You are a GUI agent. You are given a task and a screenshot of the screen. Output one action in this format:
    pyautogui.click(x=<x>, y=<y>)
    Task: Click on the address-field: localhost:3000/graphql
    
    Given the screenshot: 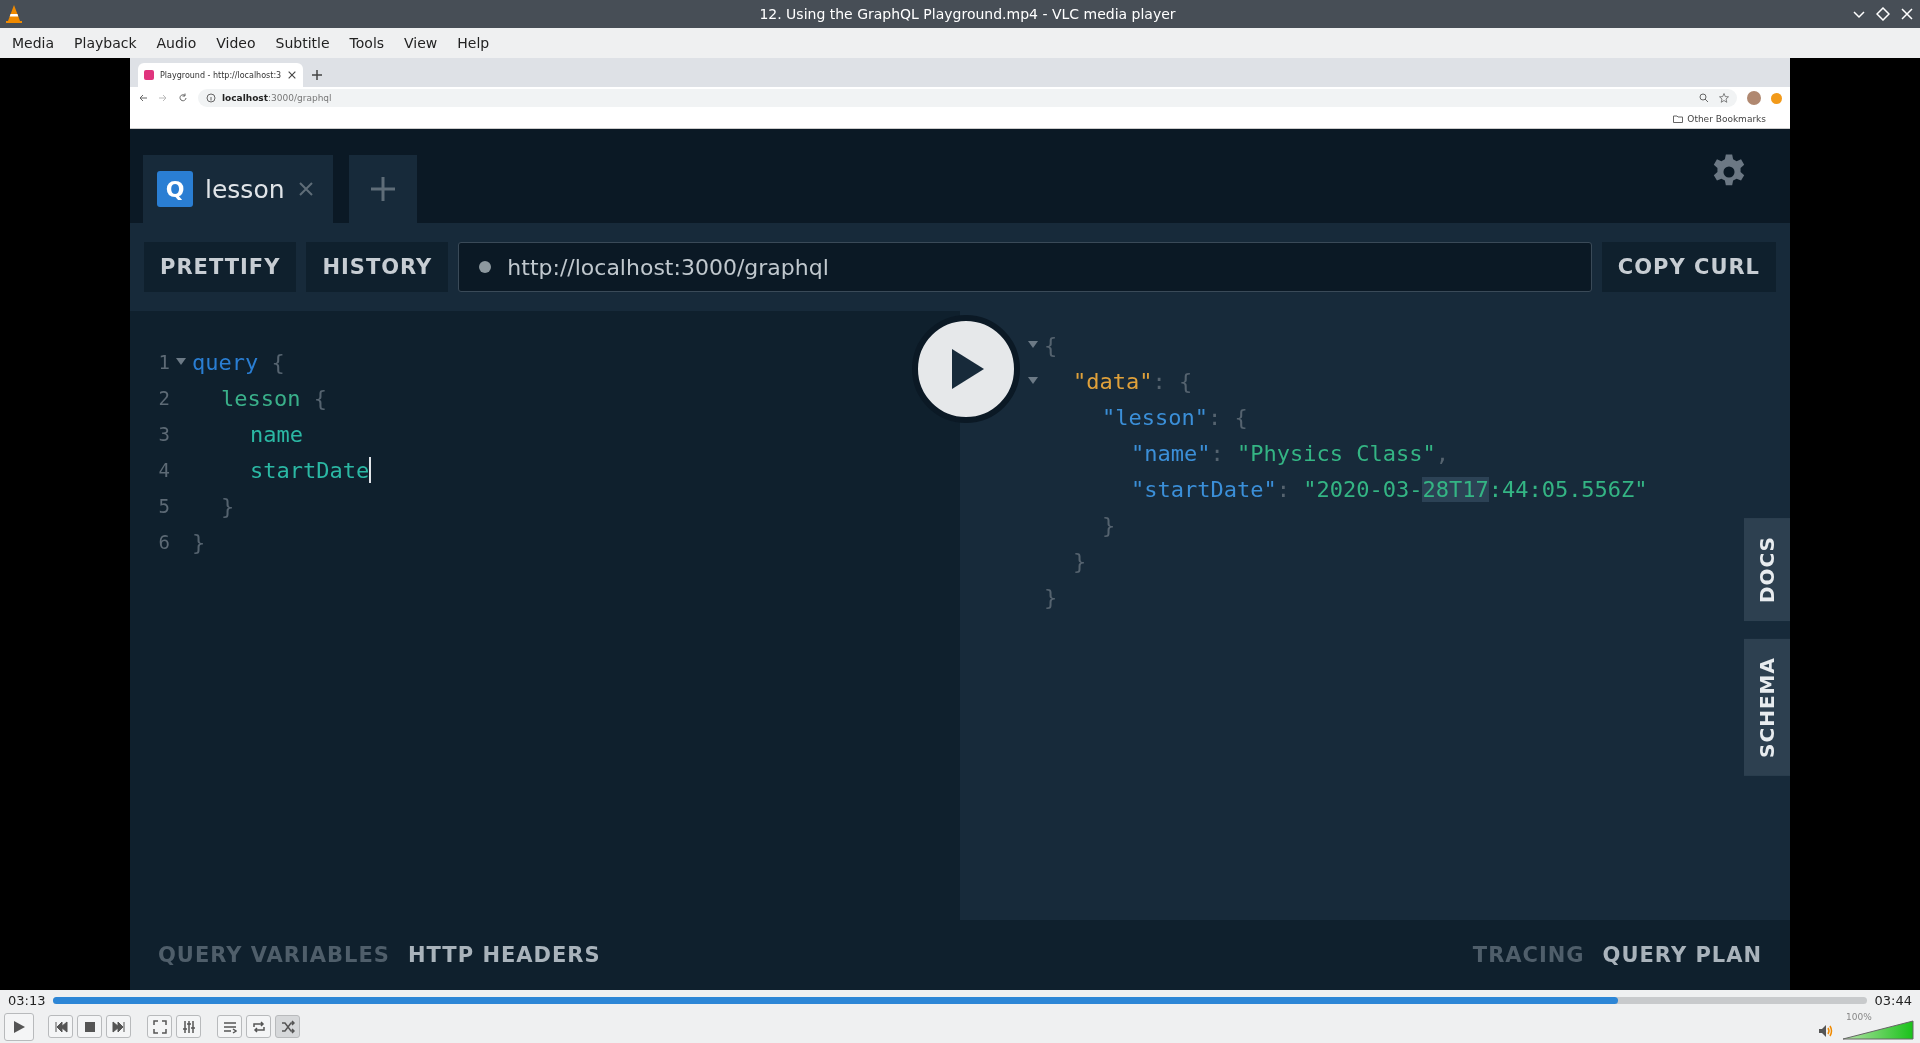 What is the action you would take?
    pyautogui.click(x=277, y=98)
    